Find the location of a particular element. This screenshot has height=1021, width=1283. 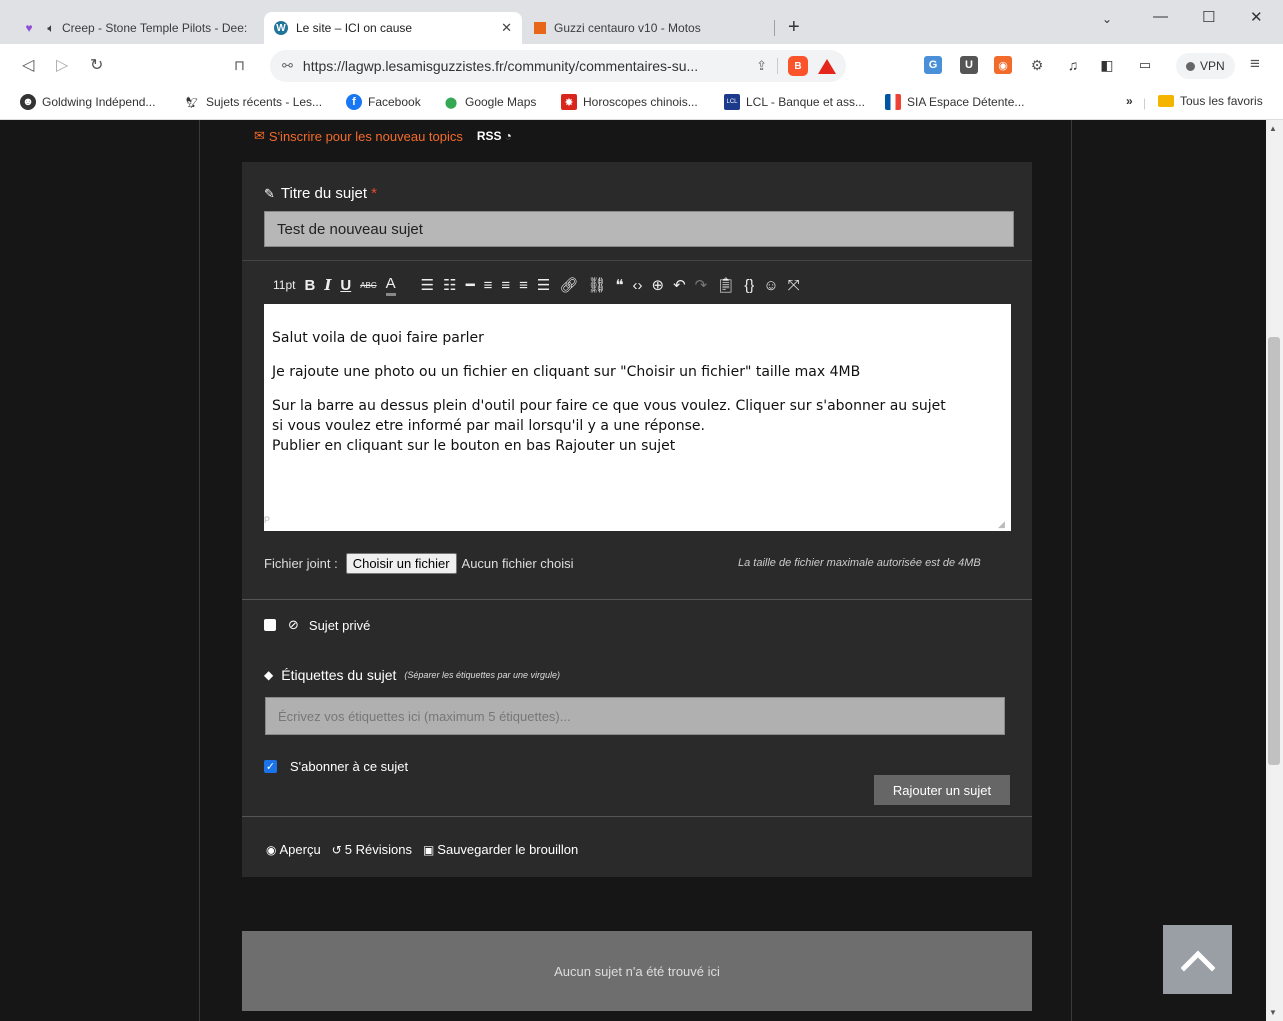

fullscreen-icon: ⤧ is located at coordinates (794, 285).